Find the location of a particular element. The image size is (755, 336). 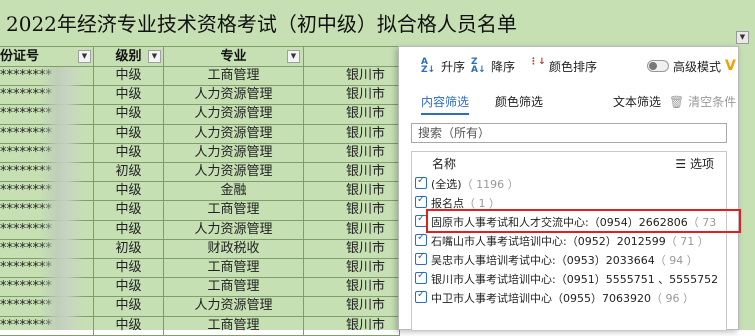

title-row: 2022年经济专业技术资格考试（初中级）拟合格人员名单 is located at coordinates (377, 23).